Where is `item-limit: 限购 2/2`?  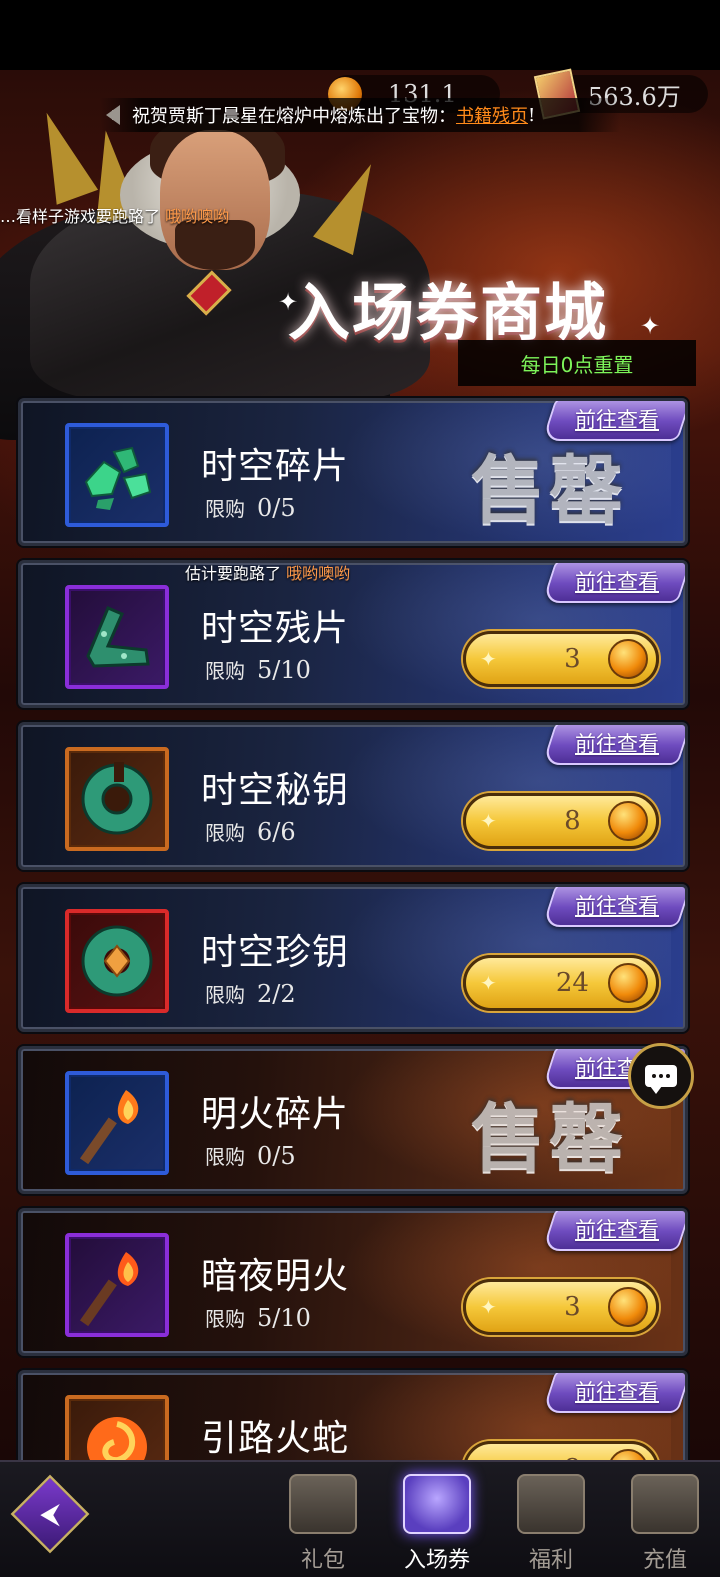 item-limit: 限购 2/2 is located at coordinates (250, 994).